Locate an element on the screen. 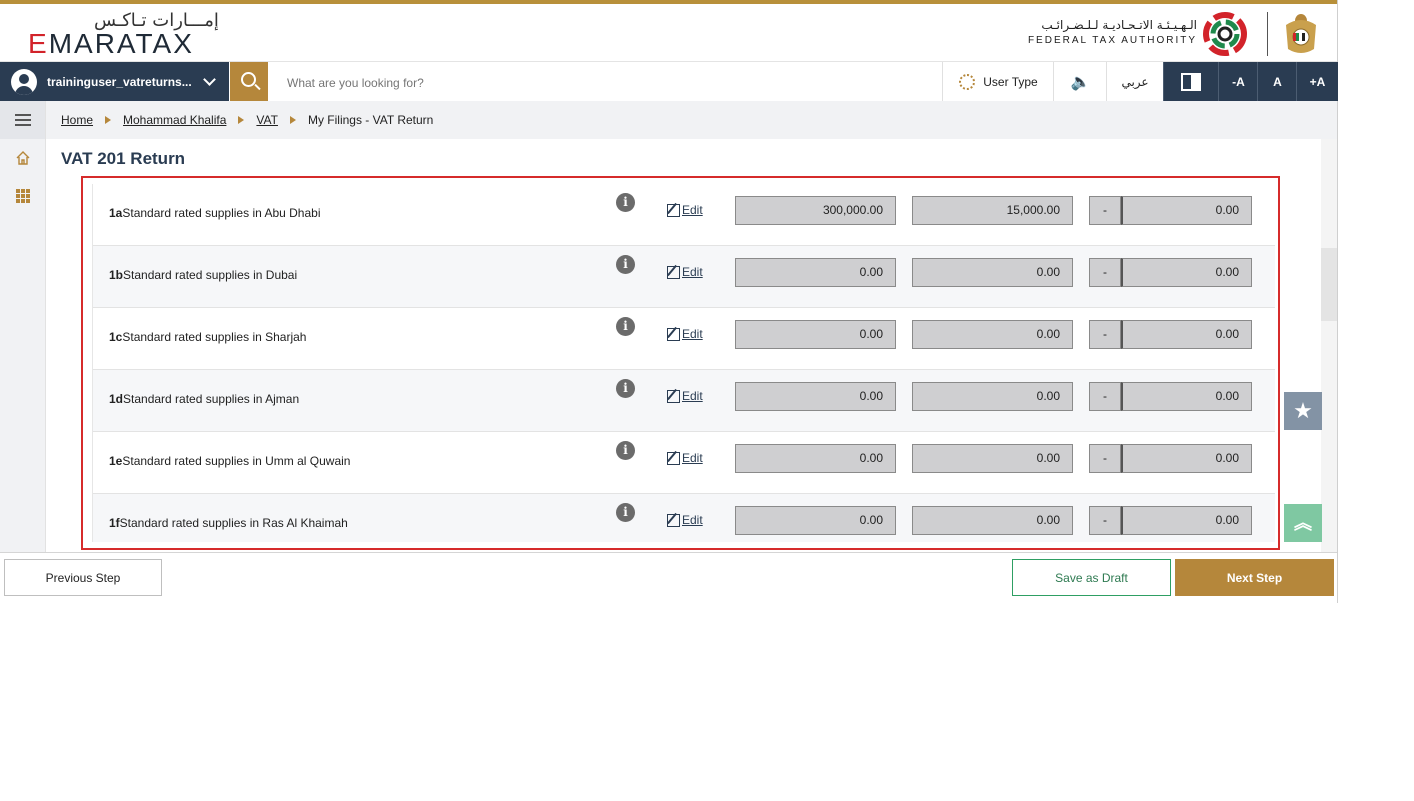  scroll-to-top-button: ︽ is located at coordinates (1303, 523).